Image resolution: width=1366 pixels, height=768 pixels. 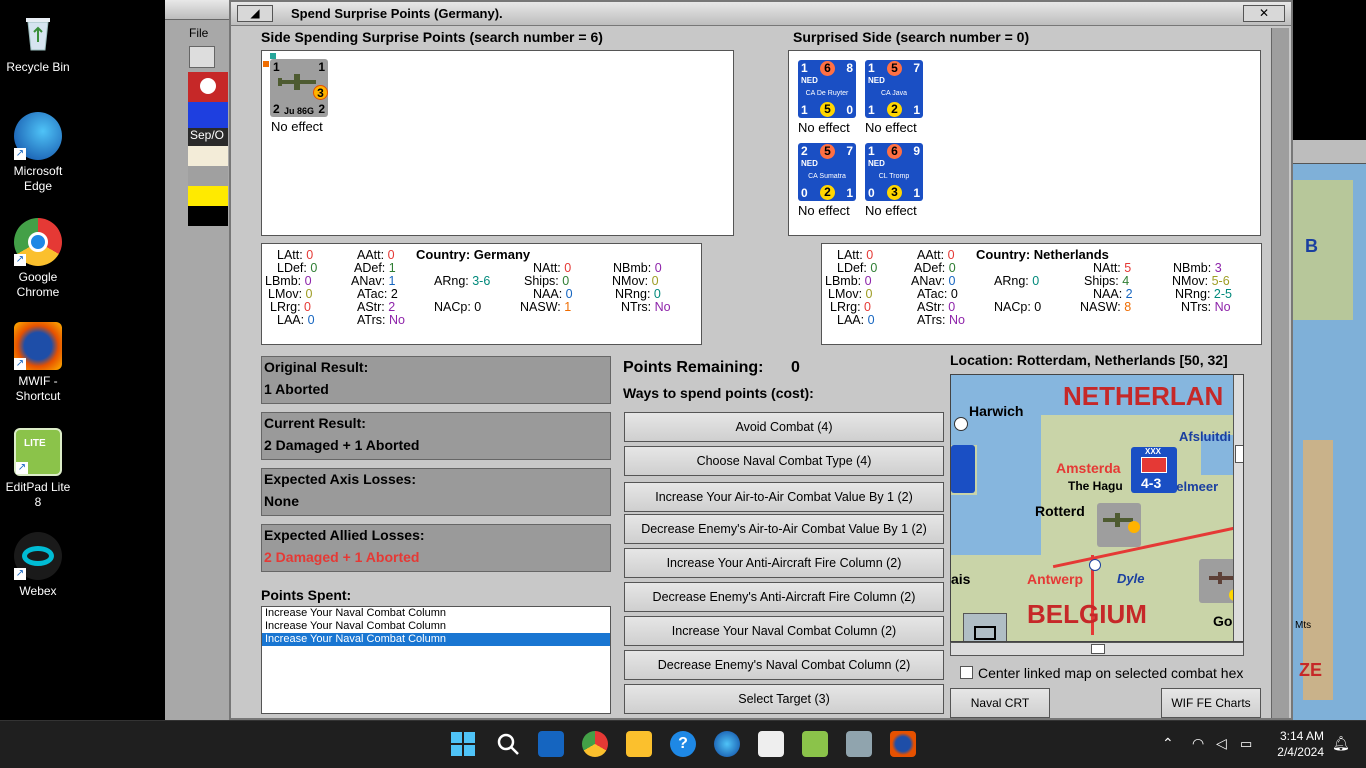 What do you see at coordinates (1113, 294) in the screenshot?
I see `stat-naa: NAA: 2` at bounding box center [1113, 294].